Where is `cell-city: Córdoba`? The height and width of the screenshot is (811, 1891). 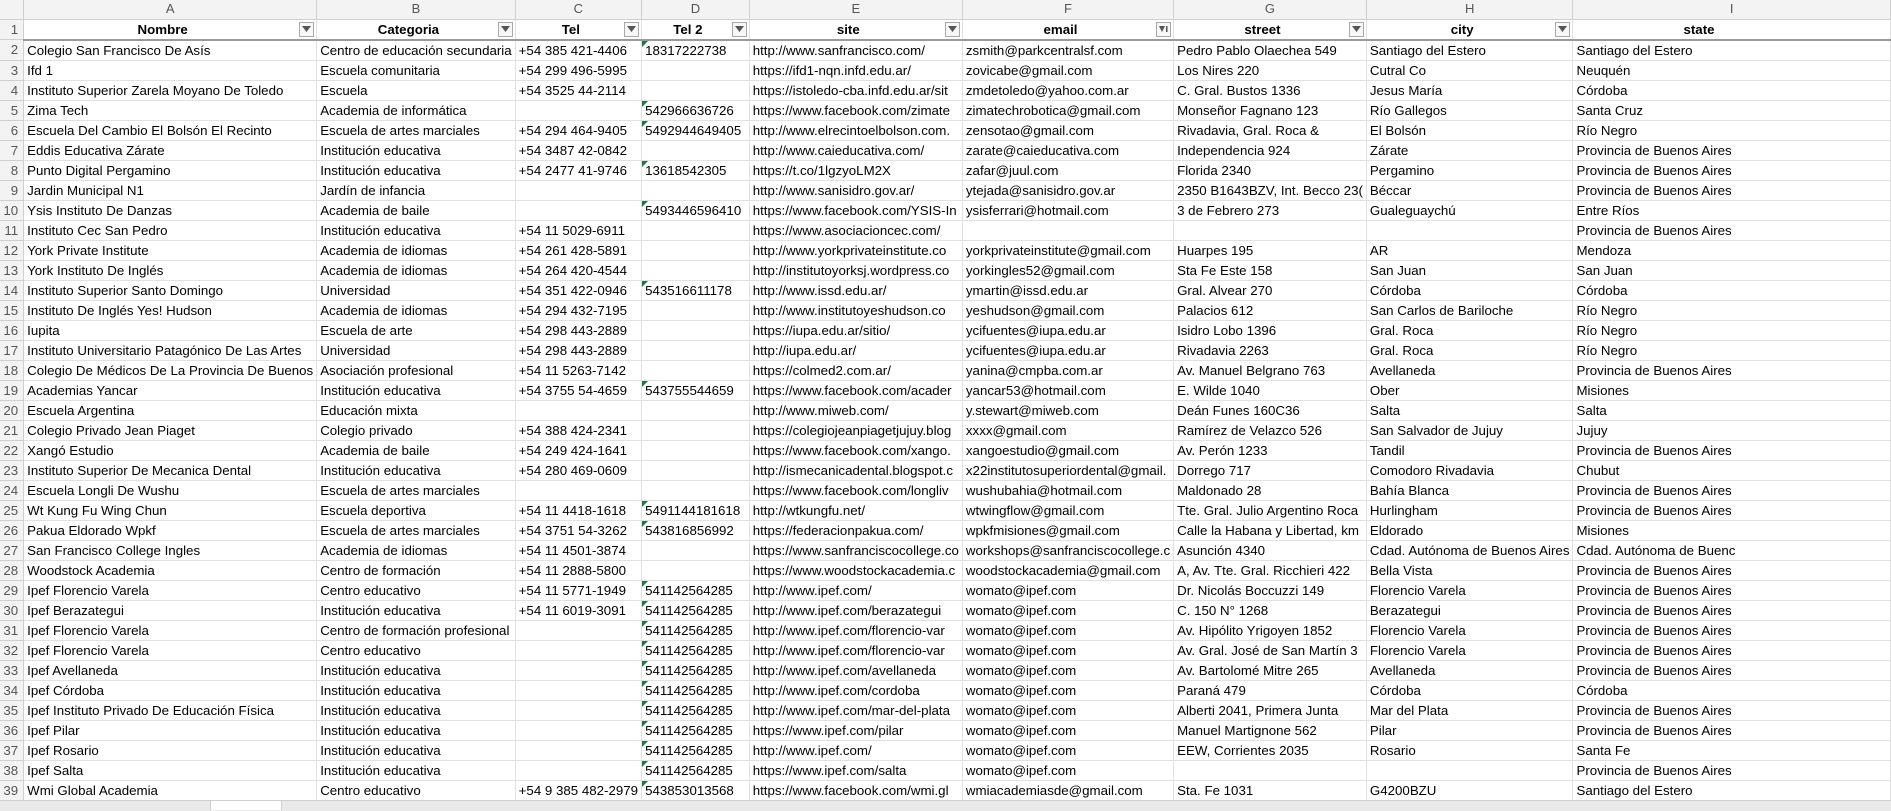
cell-city: Córdoba is located at coordinates (1470, 690).